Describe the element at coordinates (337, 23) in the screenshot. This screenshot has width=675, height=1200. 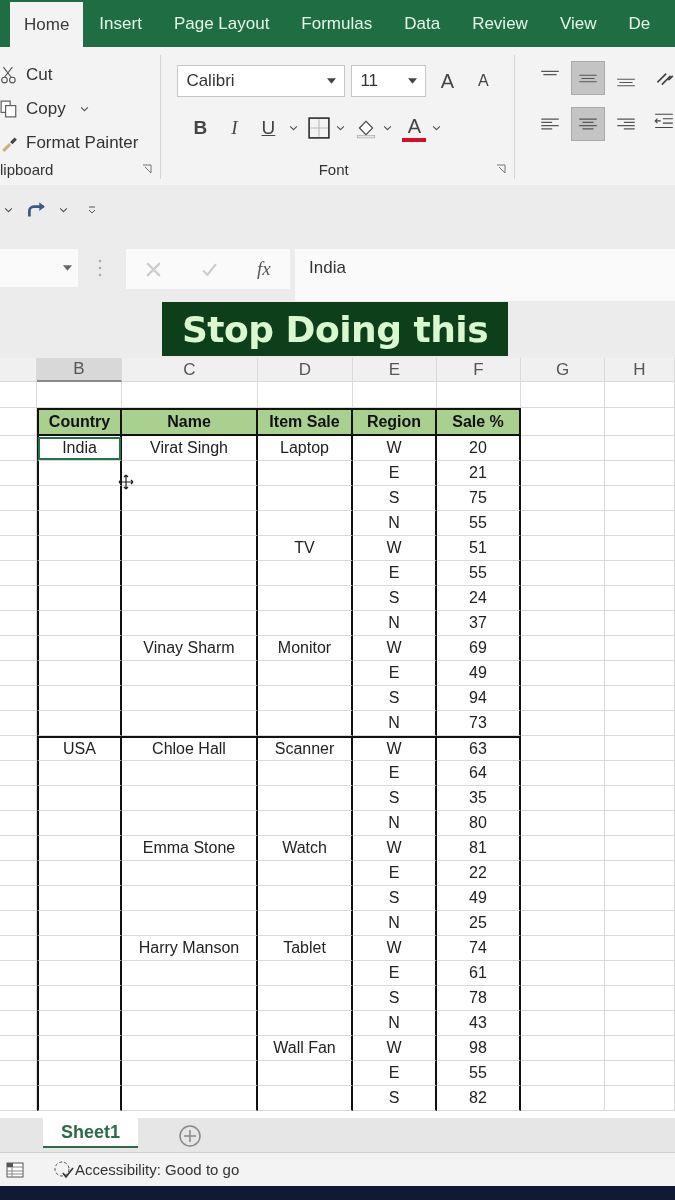
I see `ribbon-tab: Formulas` at that location.